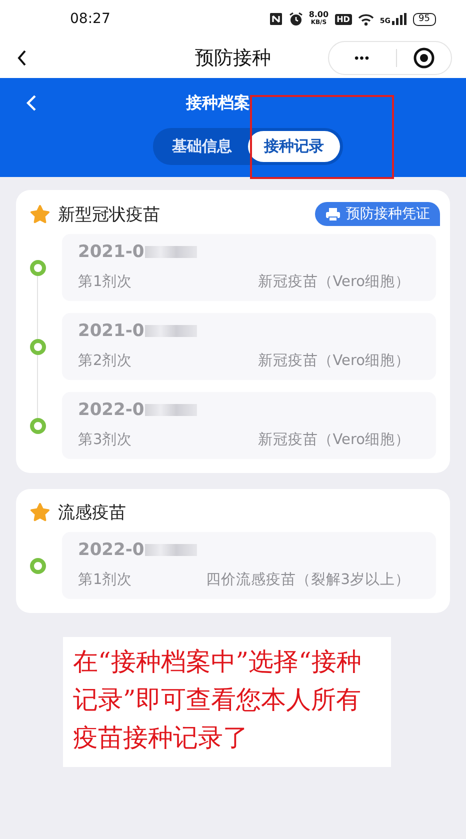 This screenshot has height=839, width=466. What do you see at coordinates (366, 19) in the screenshot?
I see `wifi-icon` at bounding box center [366, 19].